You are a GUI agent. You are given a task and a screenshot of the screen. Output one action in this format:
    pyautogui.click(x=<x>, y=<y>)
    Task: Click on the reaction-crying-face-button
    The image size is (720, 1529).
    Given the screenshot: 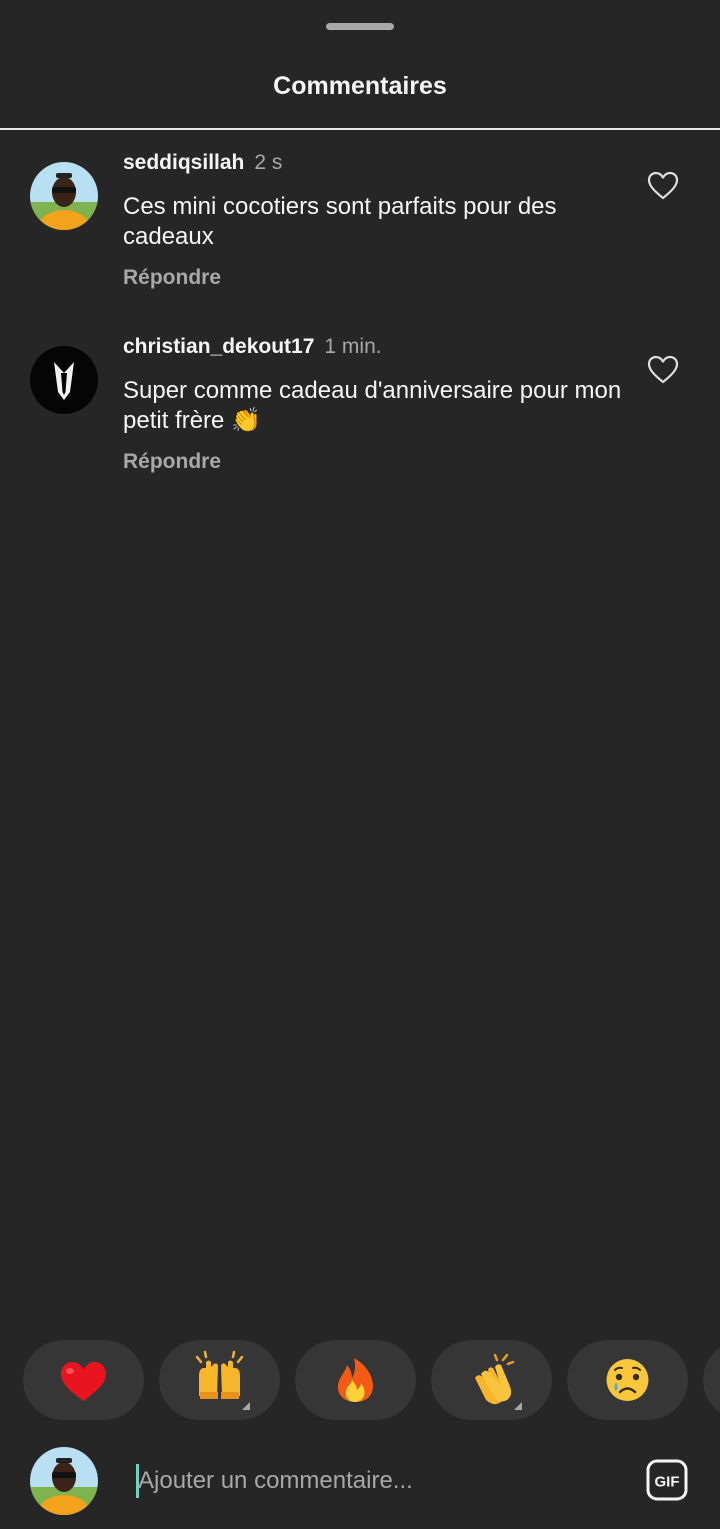 What is the action you would take?
    pyautogui.click(x=627, y=1380)
    